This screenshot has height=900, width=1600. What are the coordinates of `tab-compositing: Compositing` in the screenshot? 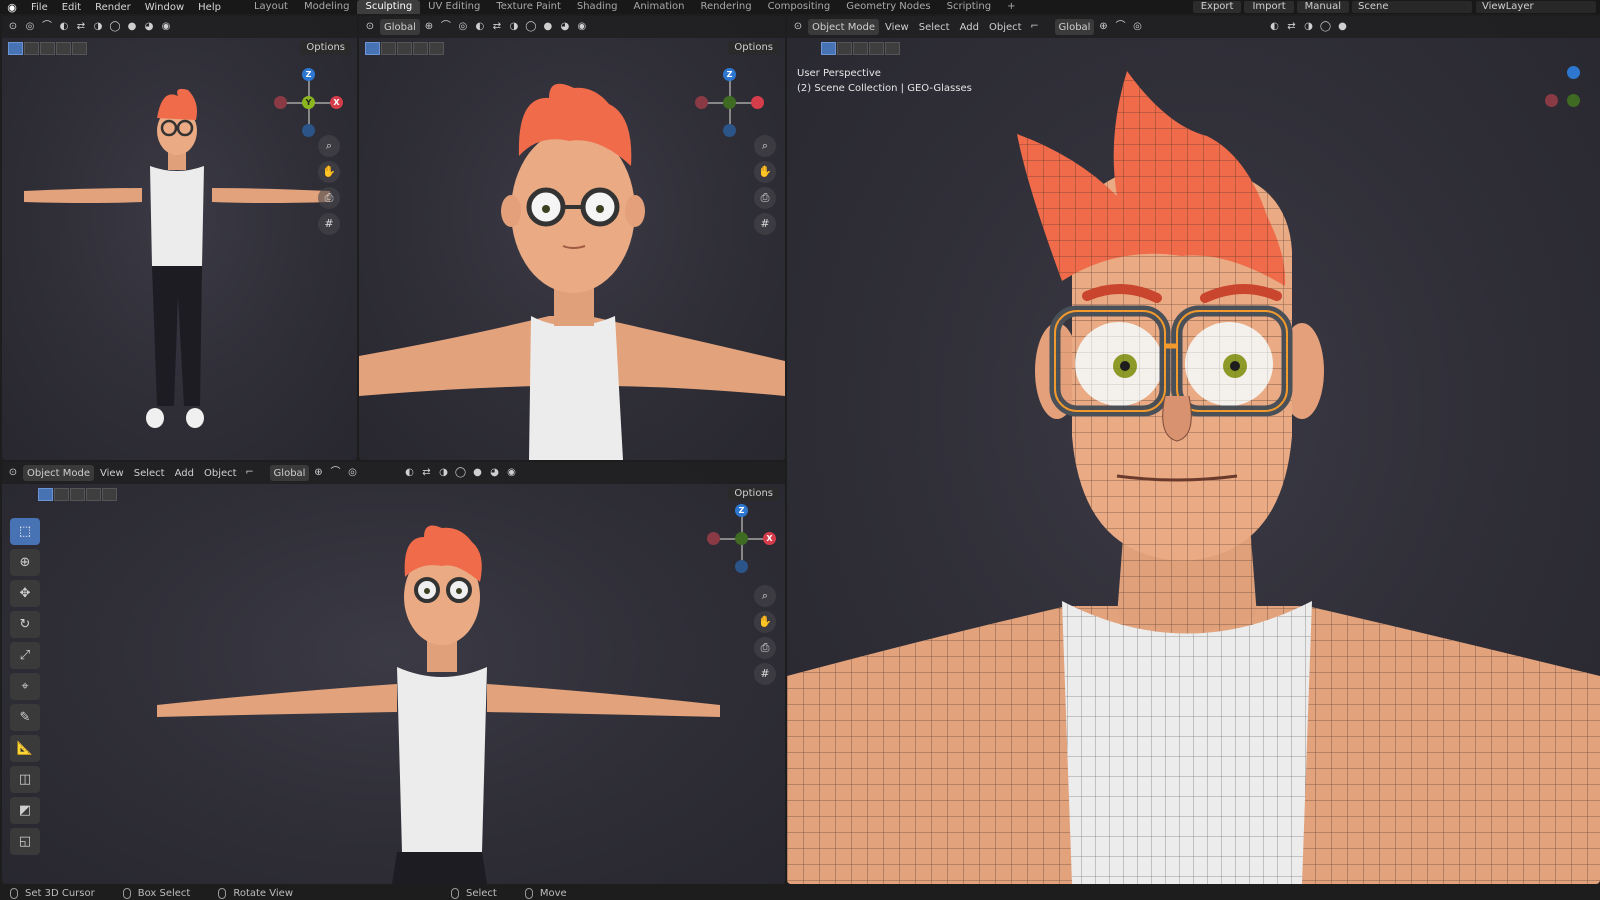 It's located at (799, 7).